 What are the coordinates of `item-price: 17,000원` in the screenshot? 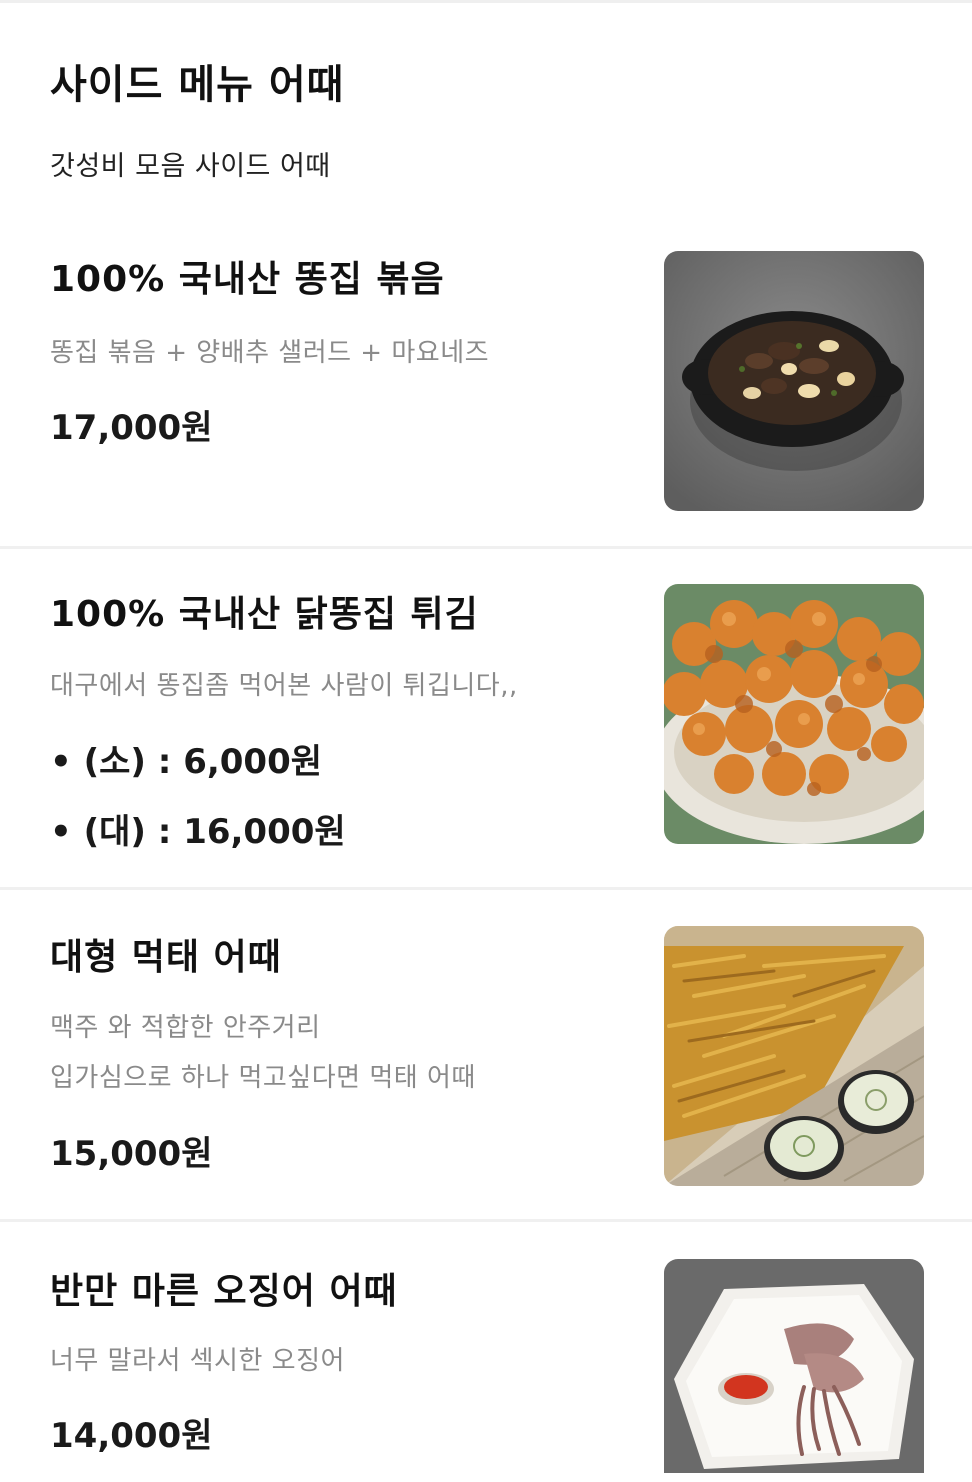 It's located at (131, 428).